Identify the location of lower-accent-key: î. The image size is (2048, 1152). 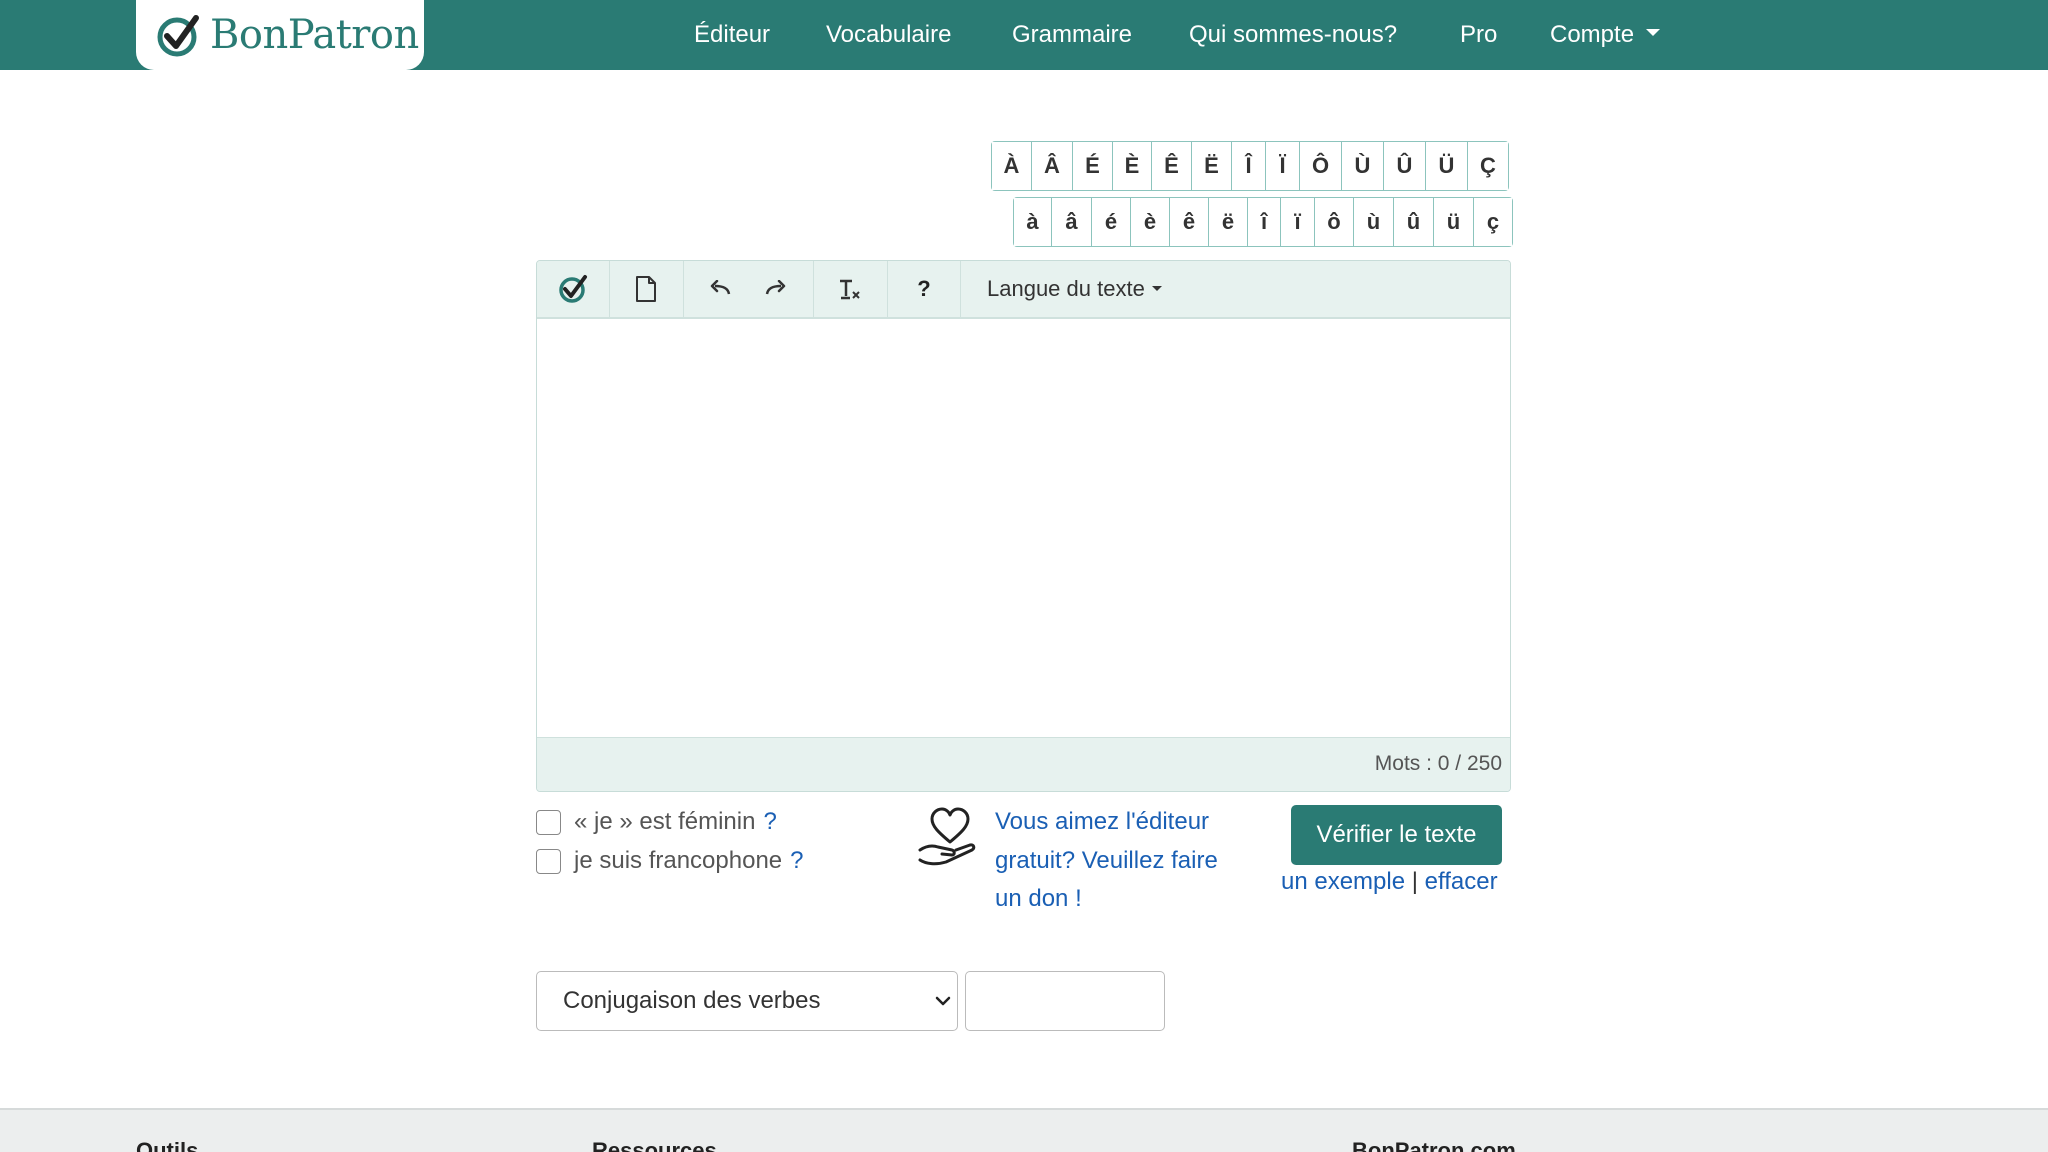
(1264, 222).